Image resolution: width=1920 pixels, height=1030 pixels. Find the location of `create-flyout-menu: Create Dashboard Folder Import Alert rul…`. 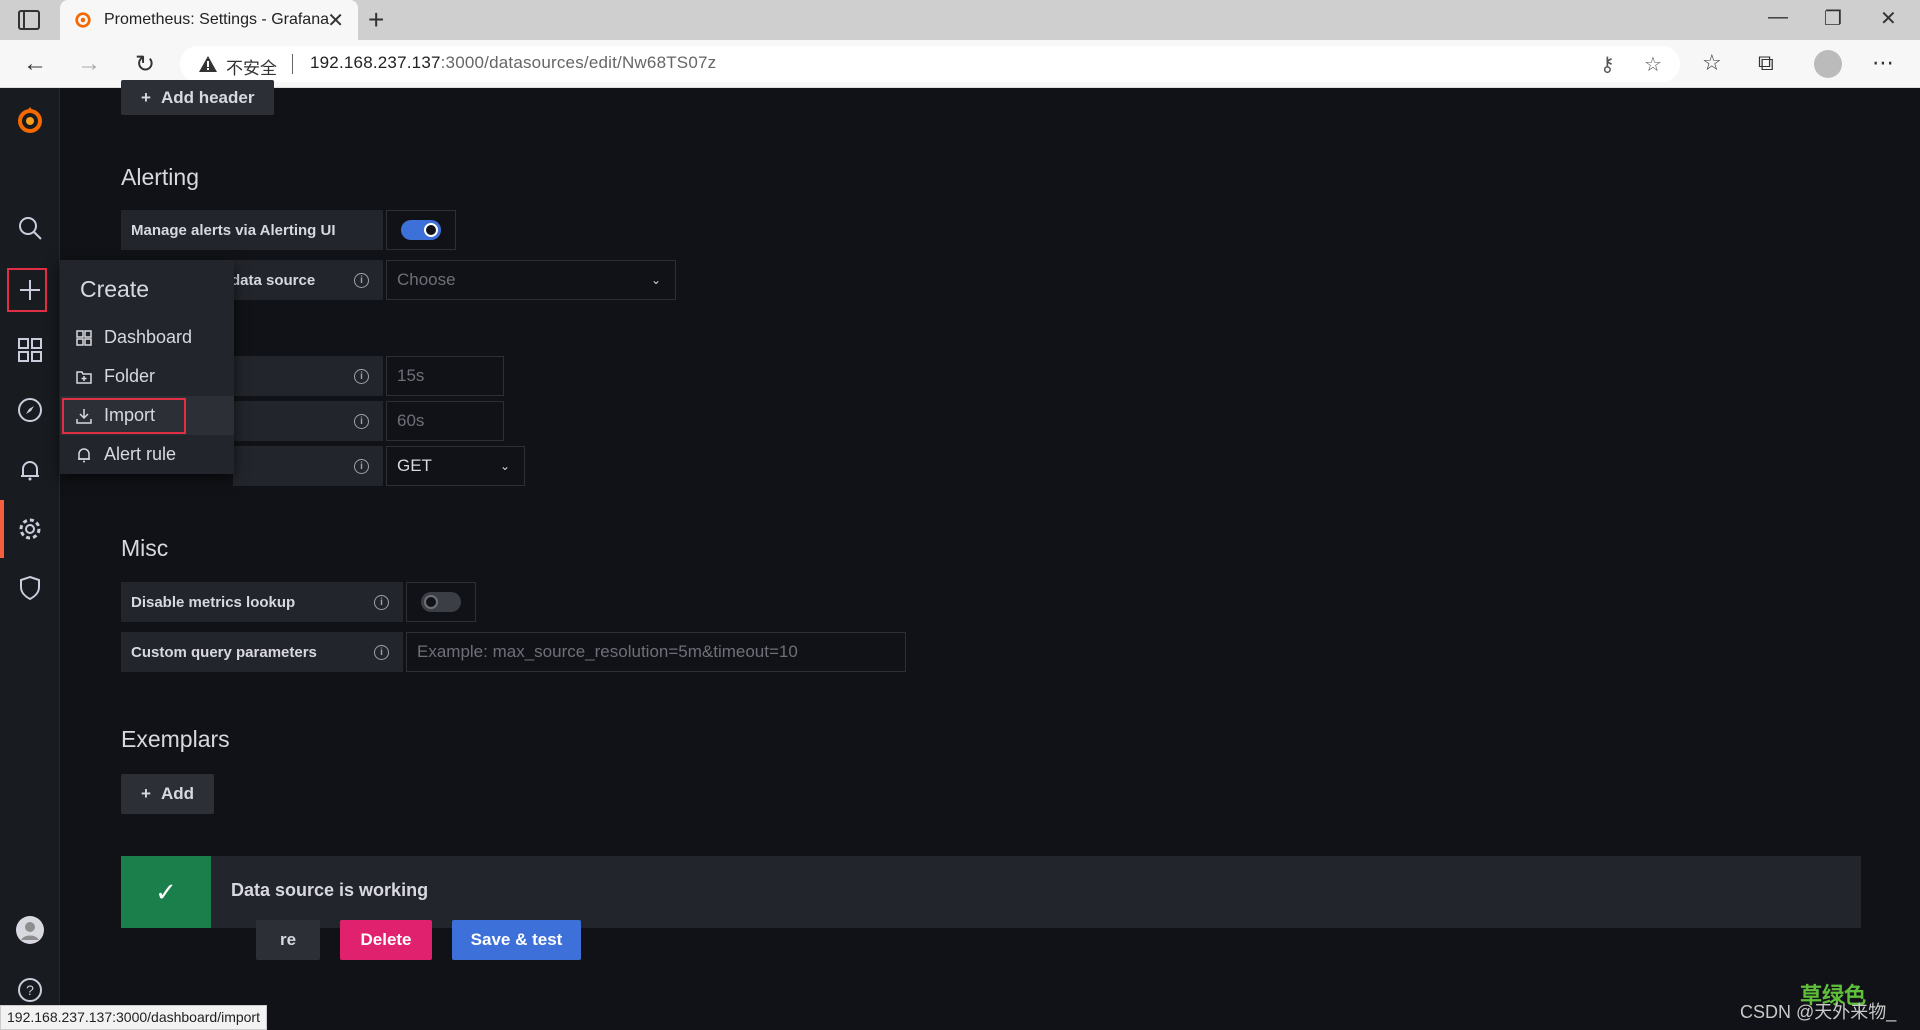

create-flyout-menu: Create Dashboard Folder Import Alert rul… is located at coordinates (147, 367).